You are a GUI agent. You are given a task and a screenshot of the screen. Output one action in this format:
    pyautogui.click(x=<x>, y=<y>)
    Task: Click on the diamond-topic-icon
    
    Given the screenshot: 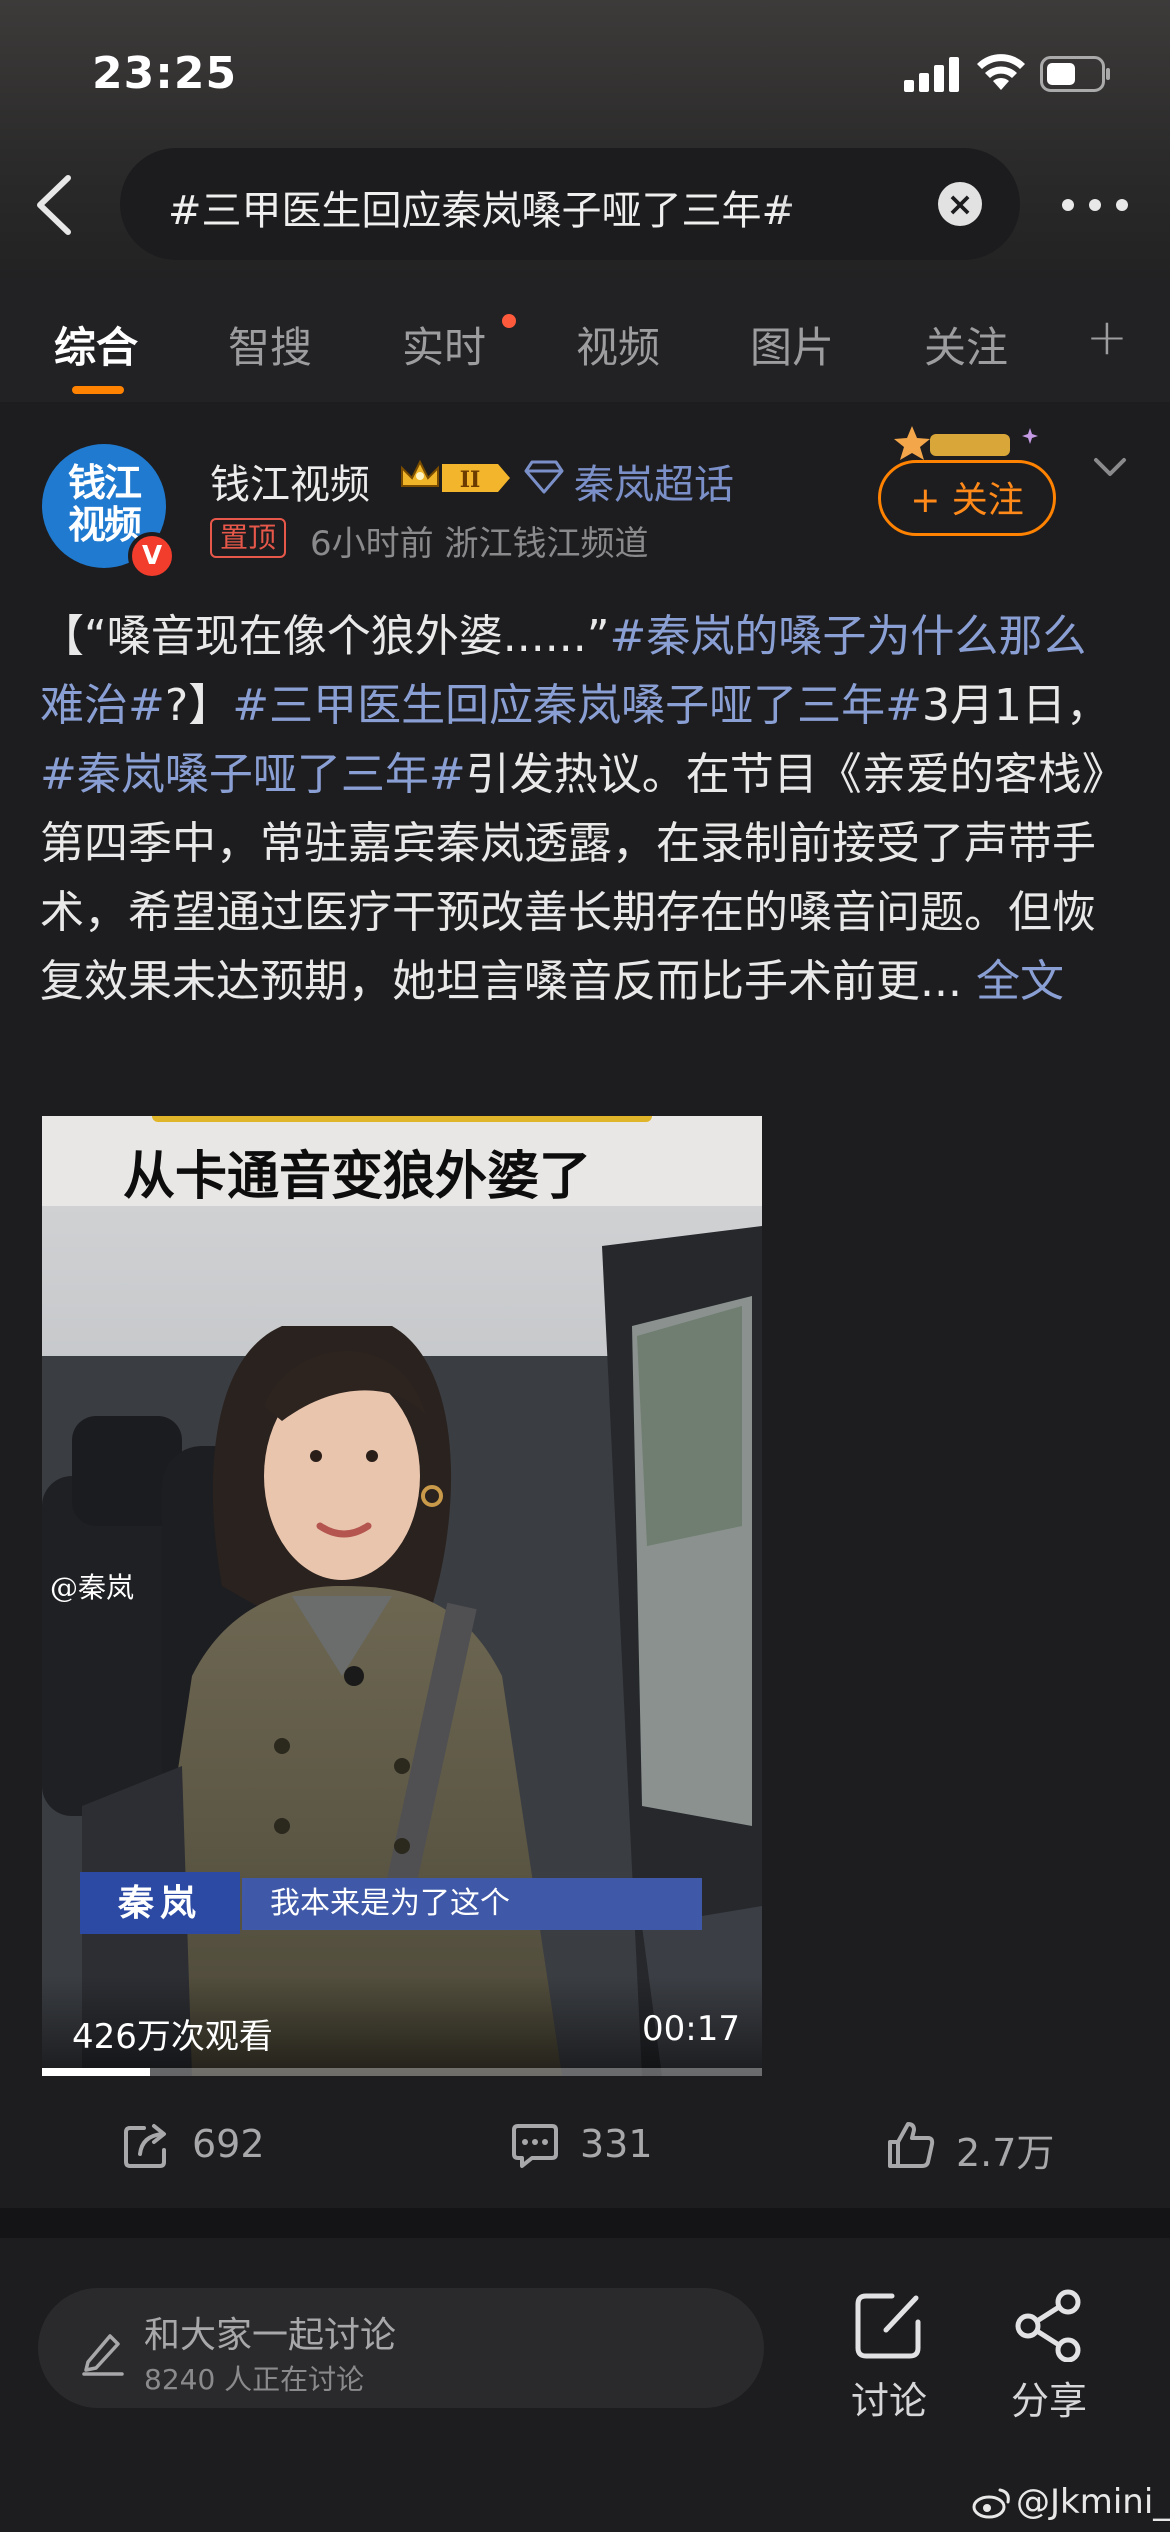 What is the action you would take?
    pyautogui.click(x=544, y=477)
    